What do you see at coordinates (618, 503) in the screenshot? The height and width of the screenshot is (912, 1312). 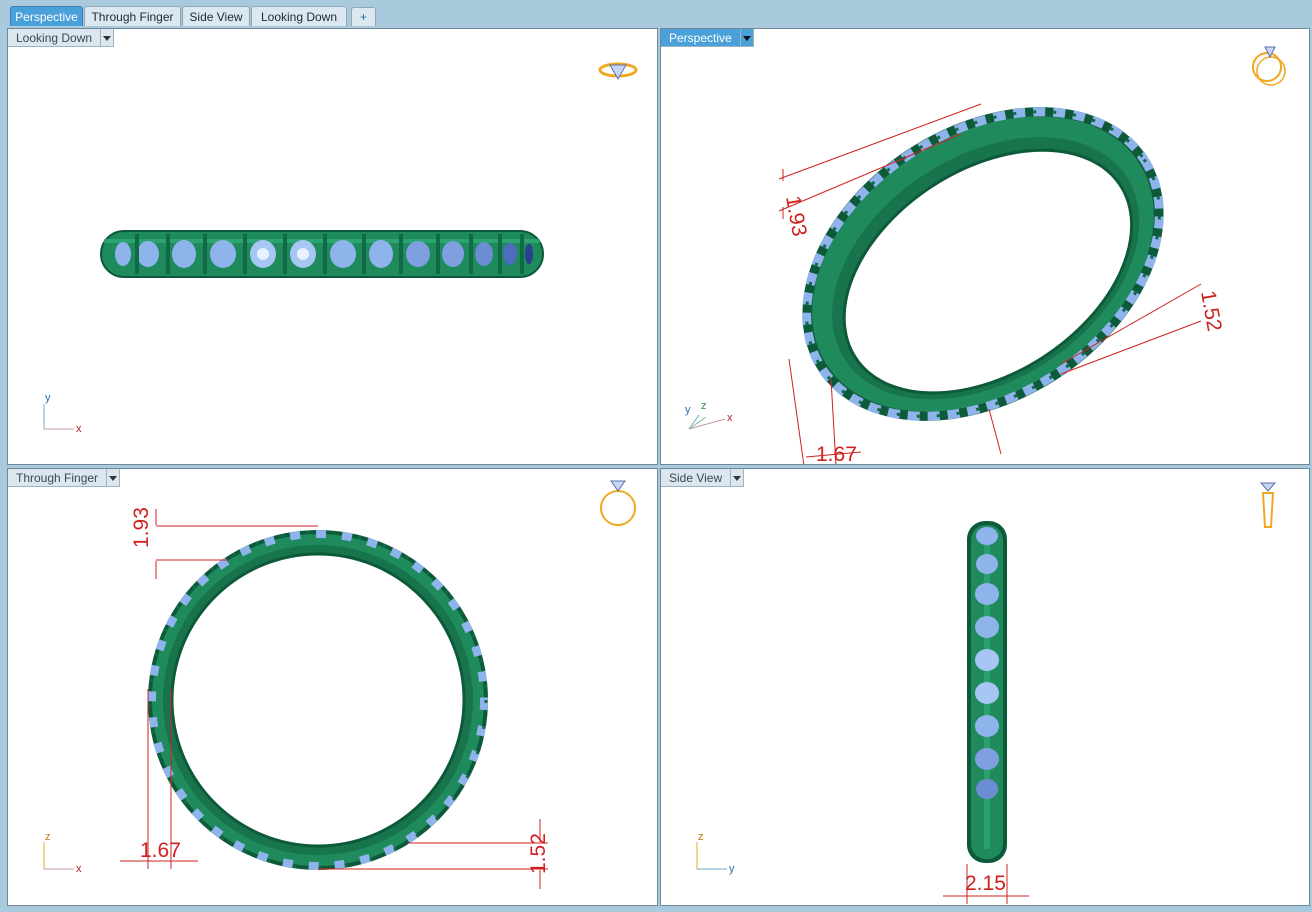 I see `ring-front-view-icon` at bounding box center [618, 503].